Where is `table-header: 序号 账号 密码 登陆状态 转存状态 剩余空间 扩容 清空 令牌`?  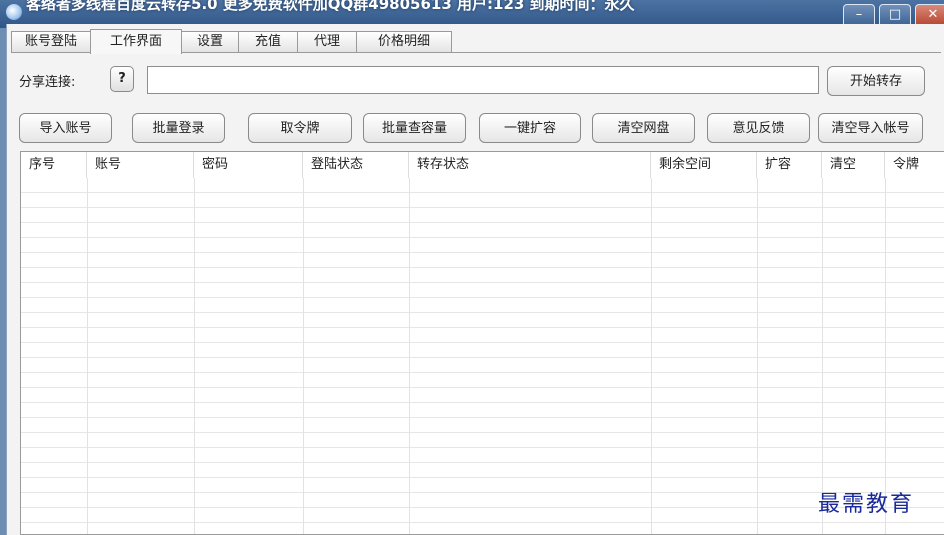
table-header: 序号 账号 密码 登陆状态 转存状态 剩余空间 扩容 清空 令牌 is located at coordinates (482, 165).